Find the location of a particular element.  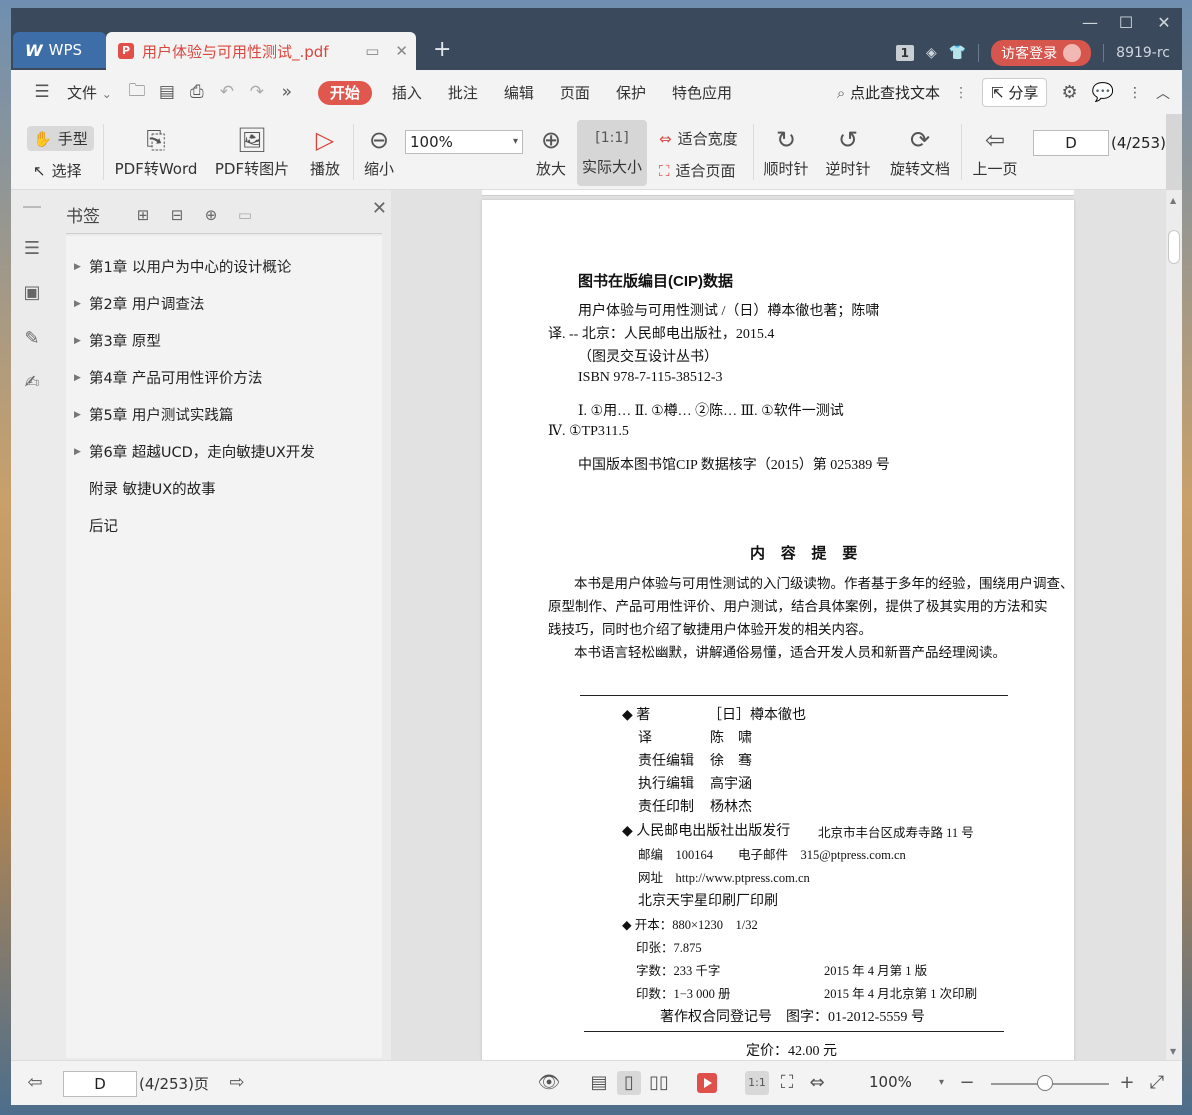

signature-icon: ✍ is located at coordinates (32, 383).